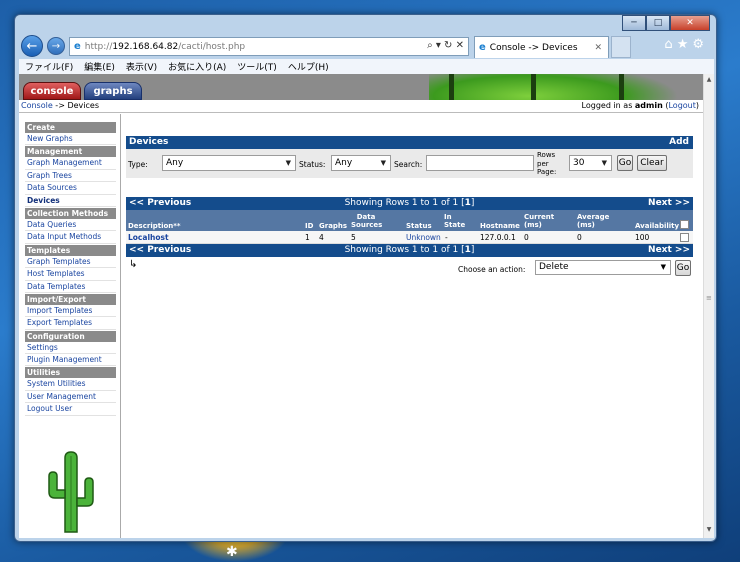 The image size is (740, 562). What do you see at coordinates (708, 306) in the screenshot?
I see `vertical-scrollbar: ▲ ≡ ▼` at bounding box center [708, 306].